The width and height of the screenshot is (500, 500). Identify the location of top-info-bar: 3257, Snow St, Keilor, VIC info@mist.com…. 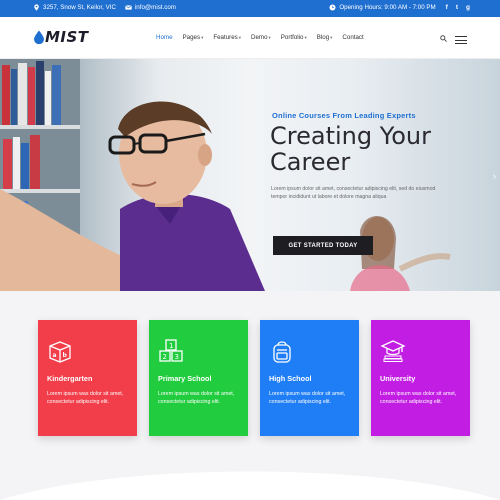
(250, 8).